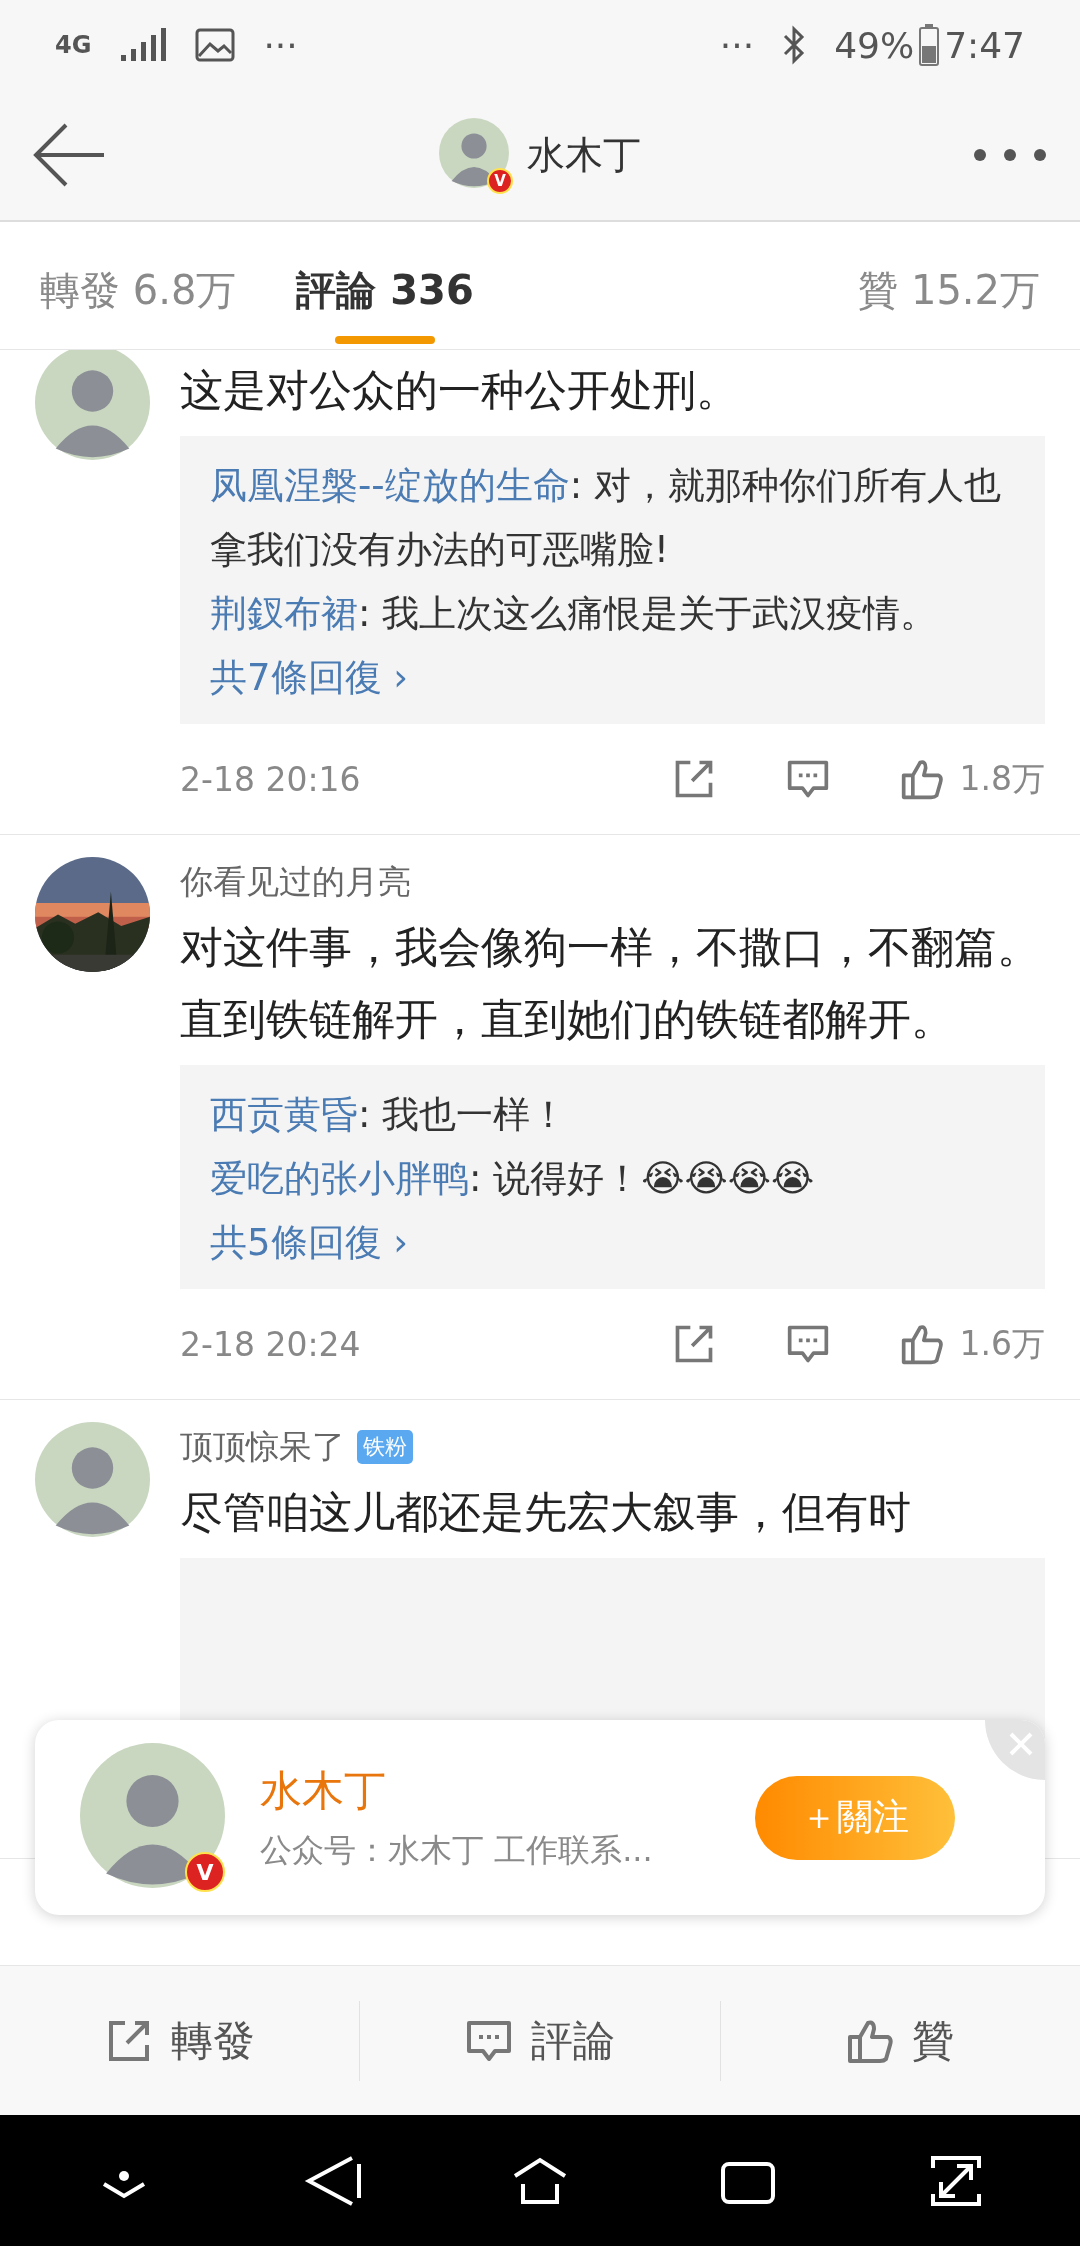  What do you see at coordinates (1002, 1343) in the screenshot?
I see `like-count: 1.6万` at bounding box center [1002, 1343].